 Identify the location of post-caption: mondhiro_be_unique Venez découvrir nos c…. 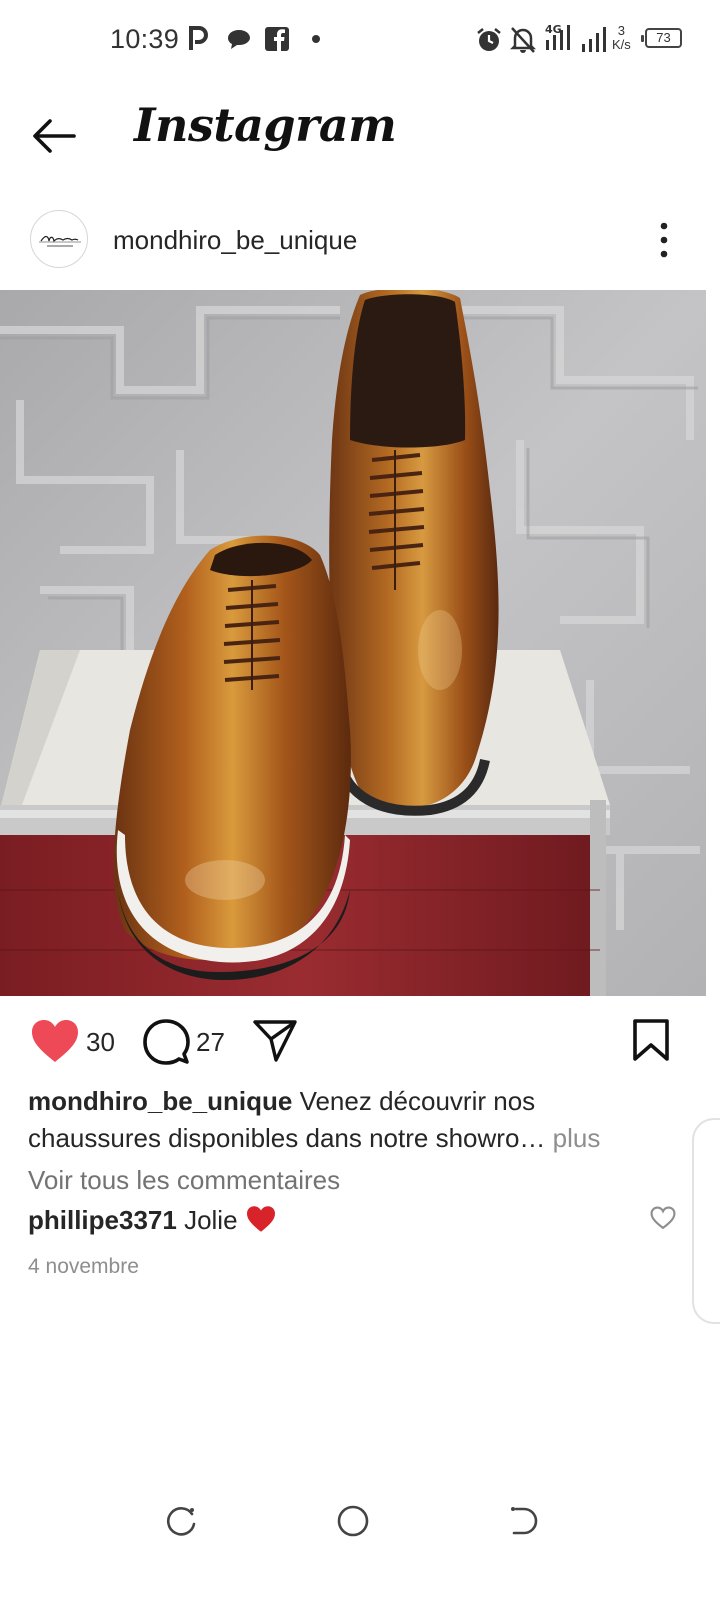
(348, 1120).